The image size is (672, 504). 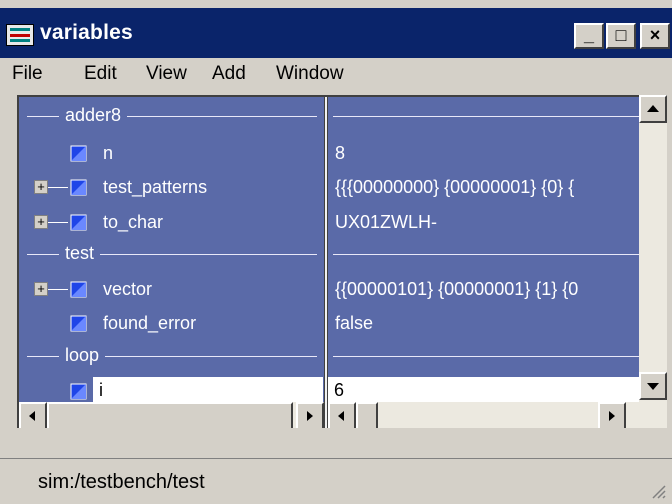 I want to click on variable-name: i, so click(x=101, y=390).